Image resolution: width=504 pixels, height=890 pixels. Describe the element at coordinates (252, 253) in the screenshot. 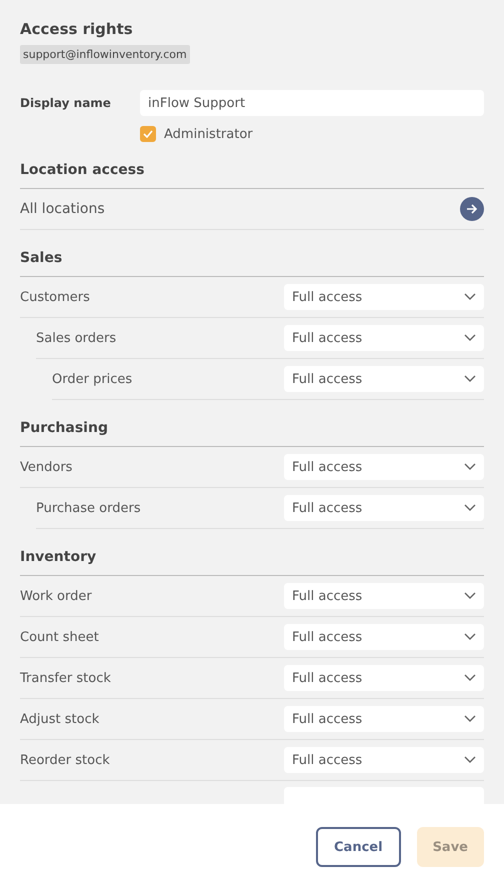

I see `section-heading: Sales` at that location.